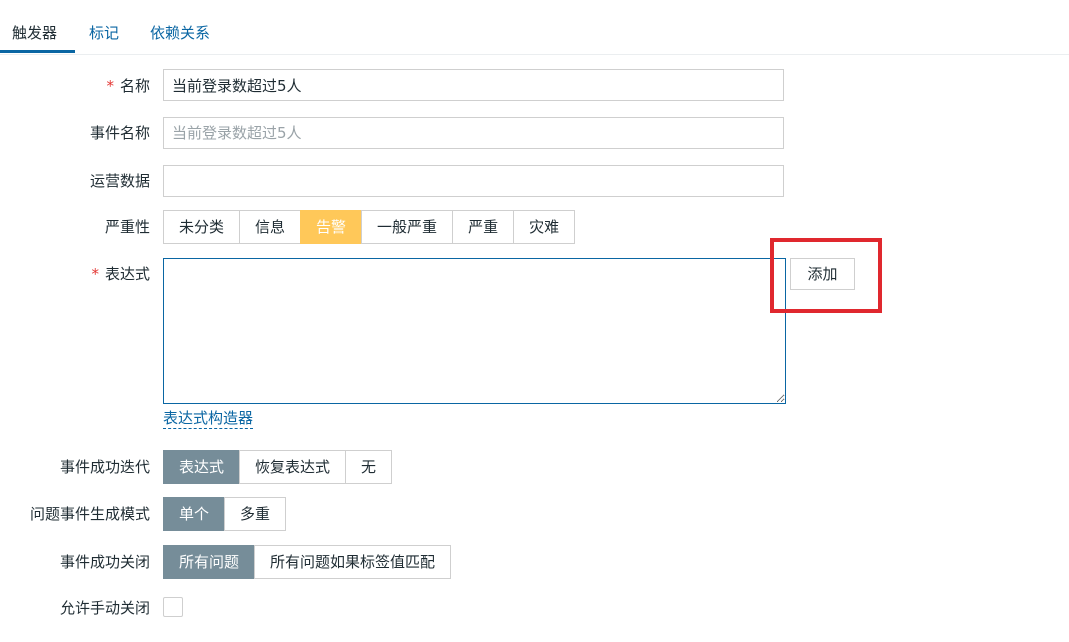 Image resolution: width=1069 pixels, height=642 pixels. What do you see at coordinates (208, 418) in the screenshot?
I see `expression-builder-link: 表达式构造器` at bounding box center [208, 418].